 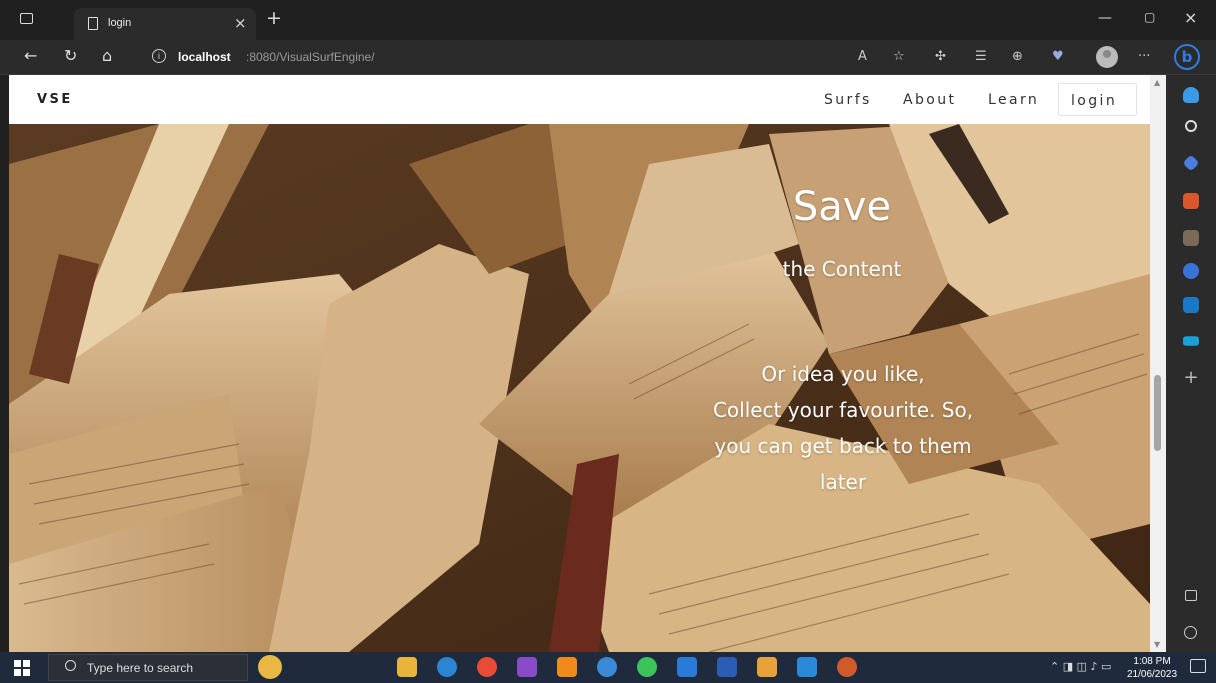 I want to click on whatsapp-icon, so click(x=647, y=667).